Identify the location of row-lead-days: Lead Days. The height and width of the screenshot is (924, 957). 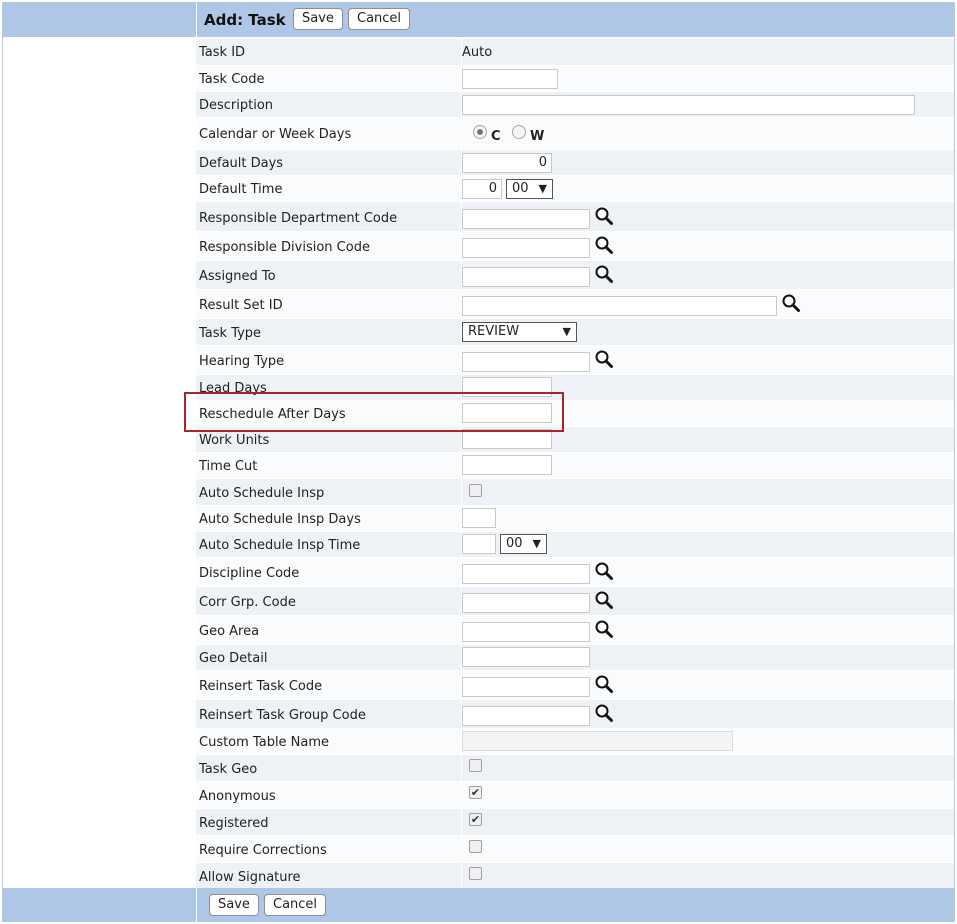
(575, 387).